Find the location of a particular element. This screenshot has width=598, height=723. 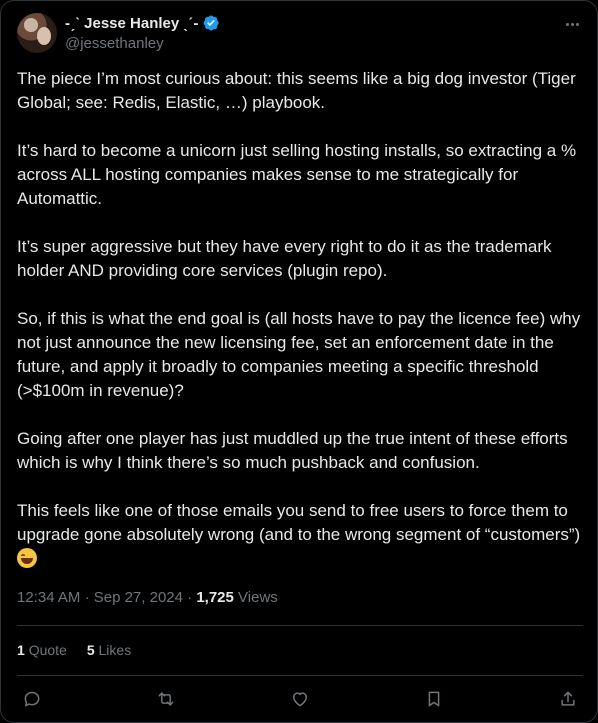

tweet-date: Sep 27, 2024 is located at coordinates (138, 597).